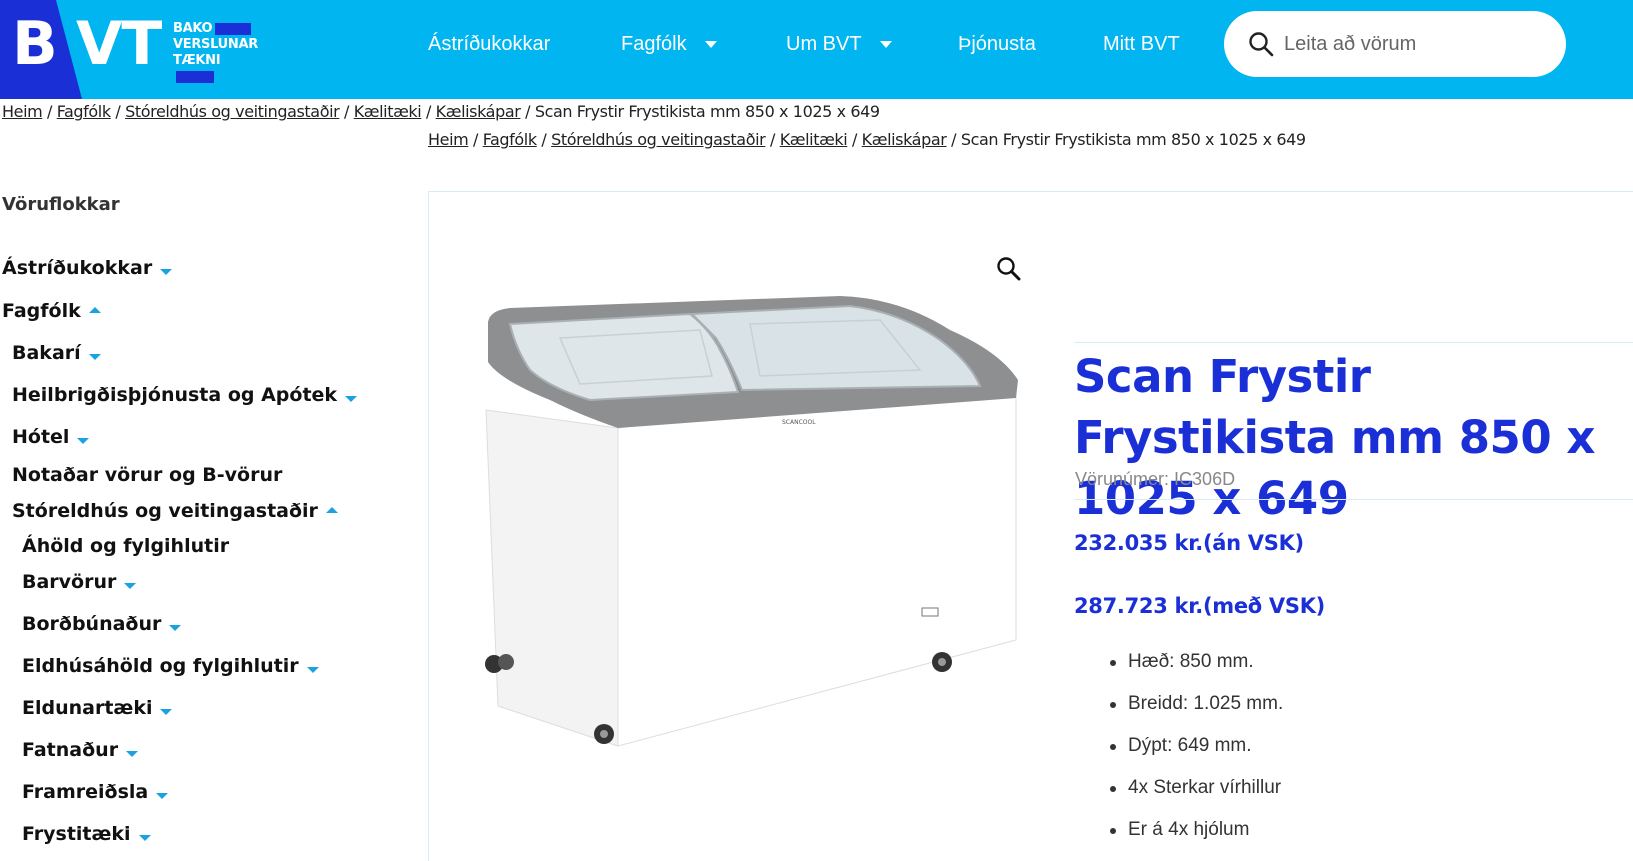 The height and width of the screenshot is (861, 1633). Describe the element at coordinates (41, 311) in the screenshot. I see `sidebar-item-label: Fagfólk` at that location.